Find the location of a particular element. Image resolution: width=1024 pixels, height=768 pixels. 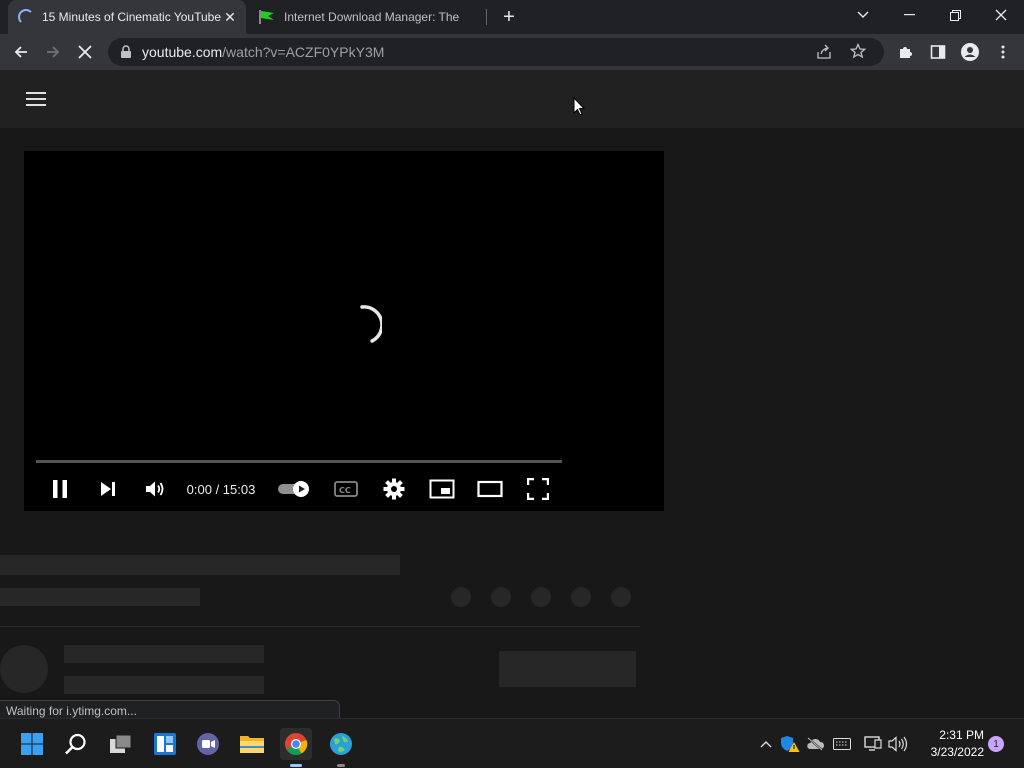

bookmark-button is located at coordinates (858, 52).